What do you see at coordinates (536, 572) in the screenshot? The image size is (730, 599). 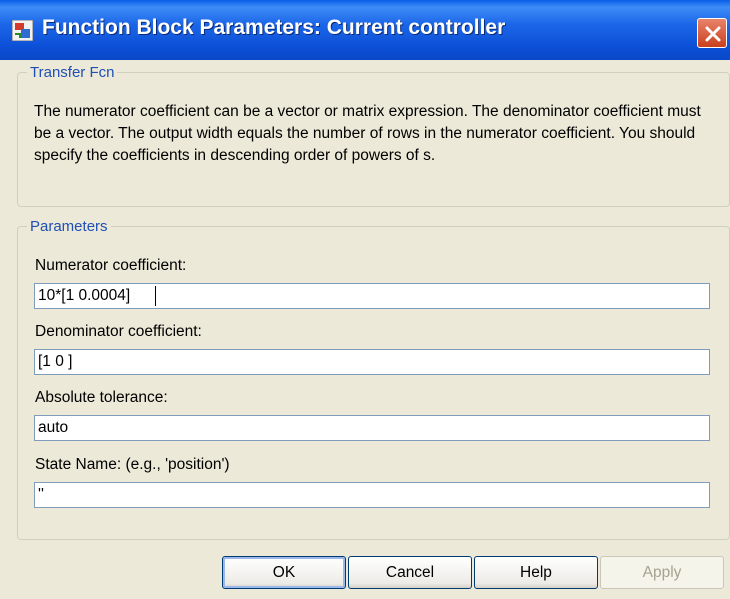 I see `help-button: Help` at bounding box center [536, 572].